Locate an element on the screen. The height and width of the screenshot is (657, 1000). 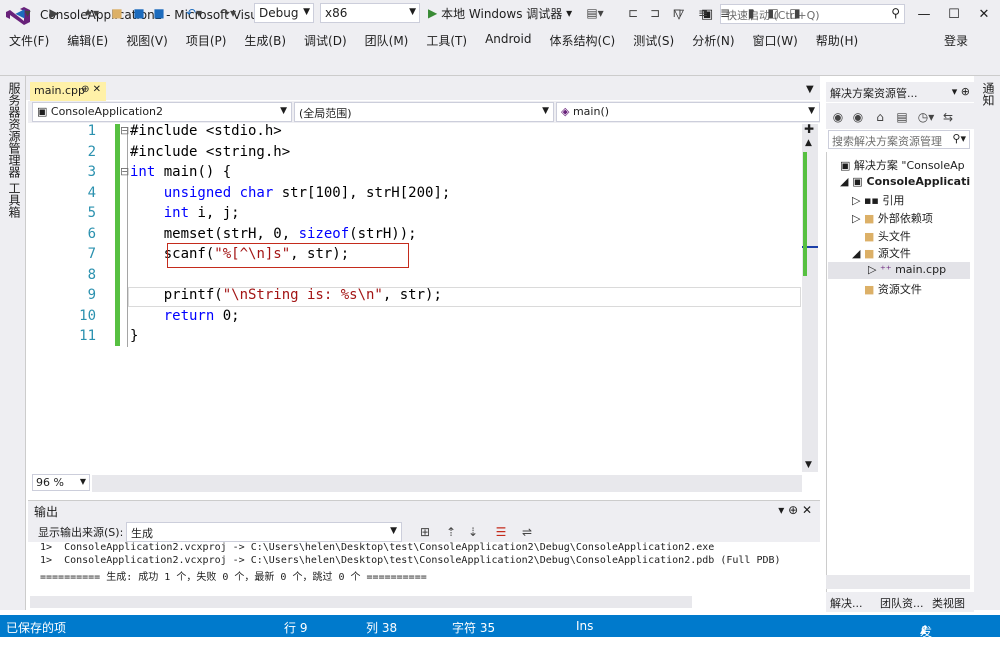
menu-help: 帮助(H) is located at coordinates (837, 40).